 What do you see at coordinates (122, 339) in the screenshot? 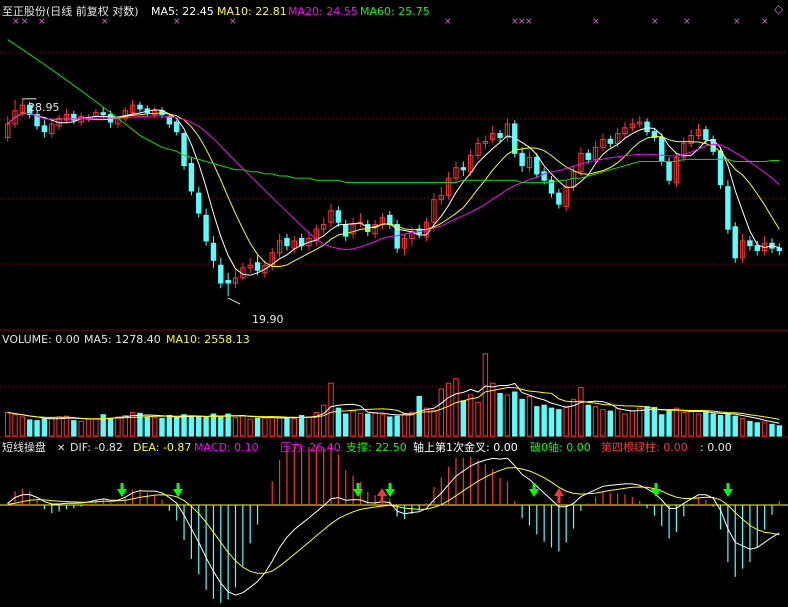
I see `volume-ma5-value: MA5: 1278.40` at bounding box center [122, 339].